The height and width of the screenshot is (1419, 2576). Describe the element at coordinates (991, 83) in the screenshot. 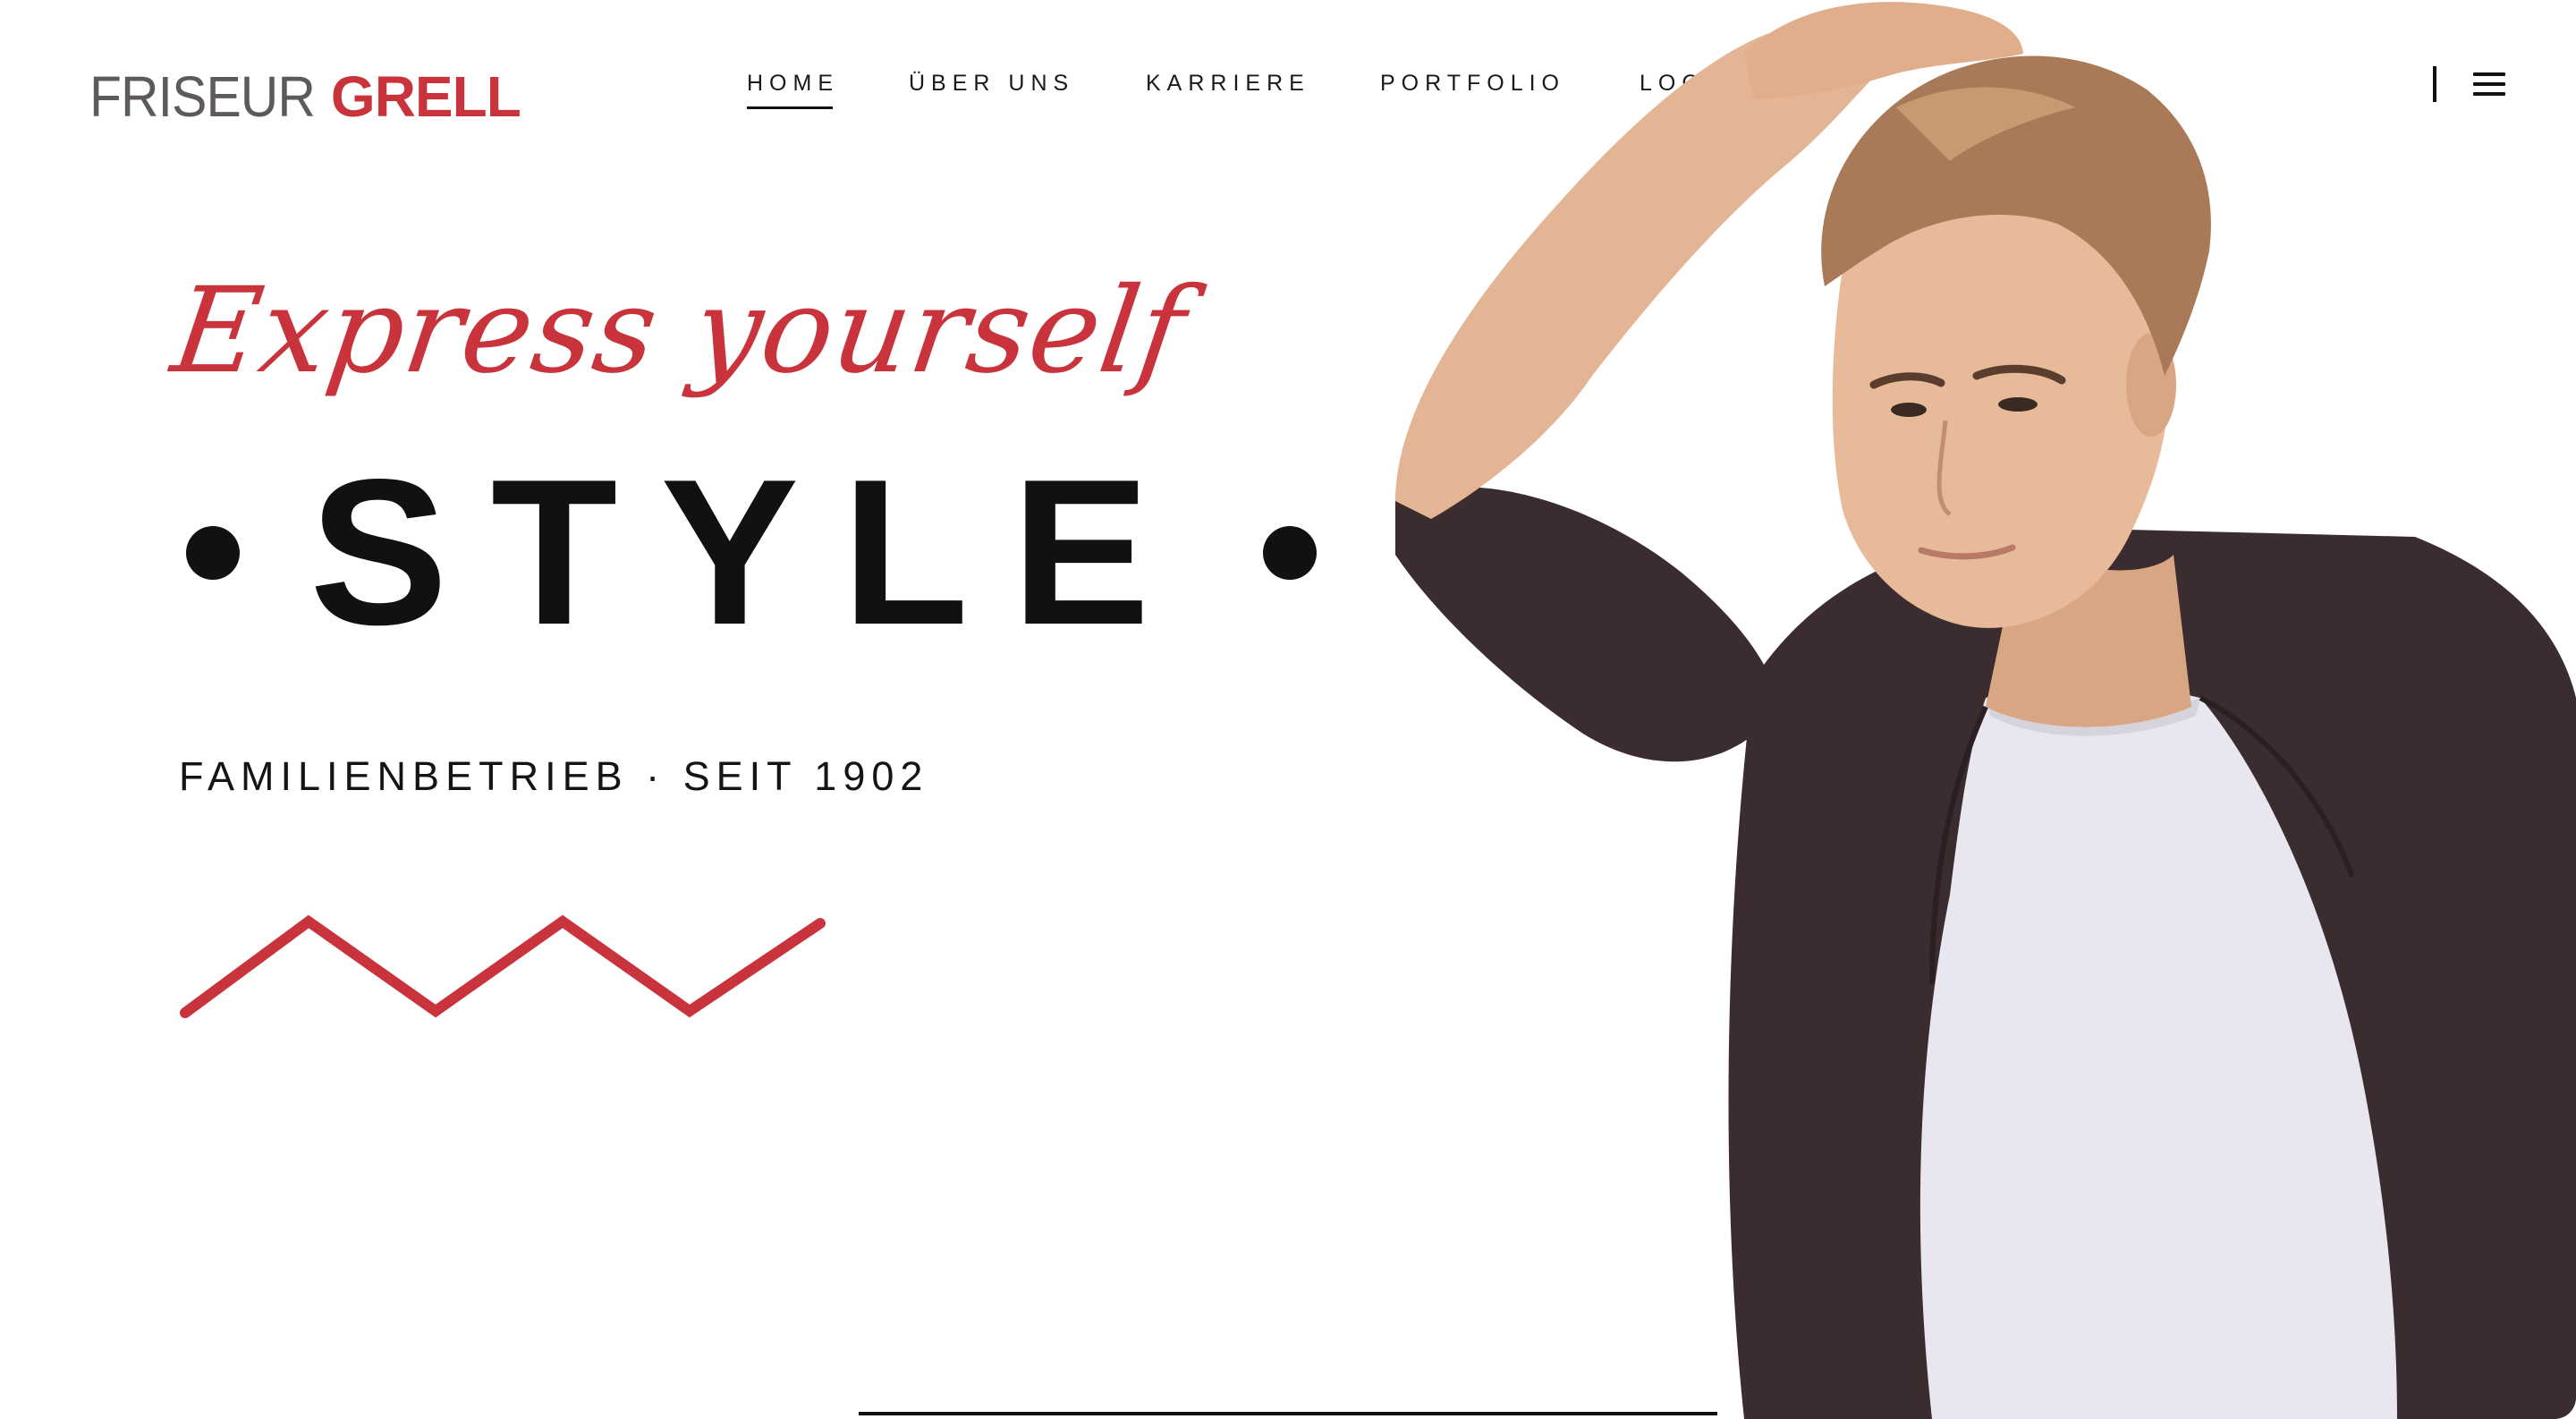

I see `nav-ueber-uns: ÜBER UNS` at that location.